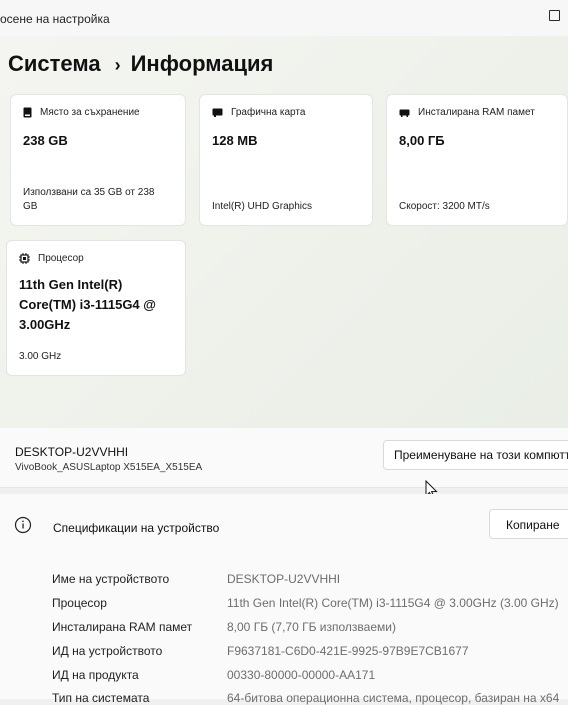 Image resolution: width=568 pixels, height=705 pixels. What do you see at coordinates (27, 112) in the screenshot?
I see `storage-icon` at bounding box center [27, 112].